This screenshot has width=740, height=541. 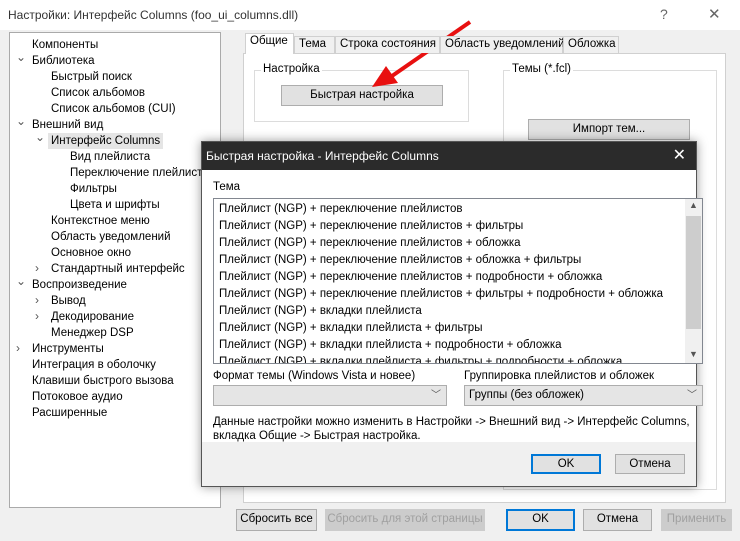 What do you see at coordinates (693, 354) in the screenshot?
I see `scroll-down-icon: ▼` at bounding box center [693, 354].